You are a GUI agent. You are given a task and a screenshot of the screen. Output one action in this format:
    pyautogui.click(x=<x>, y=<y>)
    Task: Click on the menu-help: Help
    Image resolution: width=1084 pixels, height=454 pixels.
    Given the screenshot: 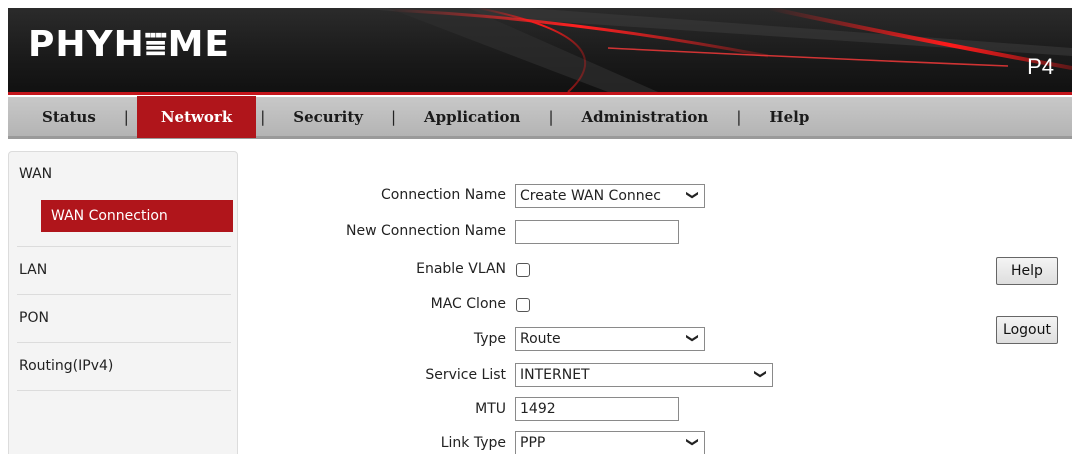 What is the action you would take?
    pyautogui.click(x=789, y=117)
    